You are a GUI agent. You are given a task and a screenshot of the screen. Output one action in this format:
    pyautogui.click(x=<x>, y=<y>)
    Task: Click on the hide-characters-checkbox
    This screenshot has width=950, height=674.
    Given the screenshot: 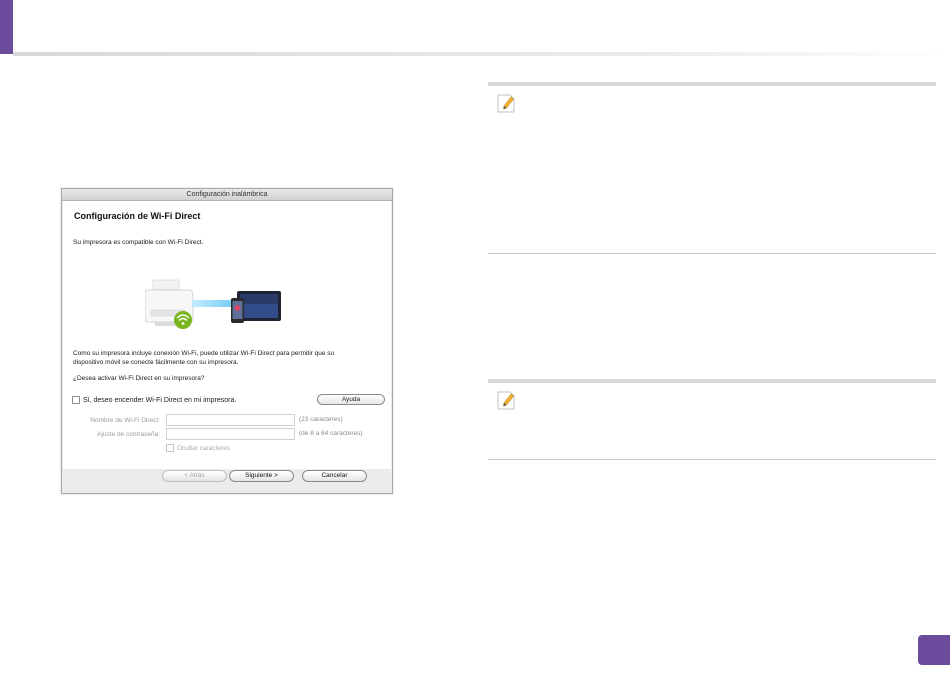 What is the action you would take?
    pyautogui.click(x=170, y=448)
    